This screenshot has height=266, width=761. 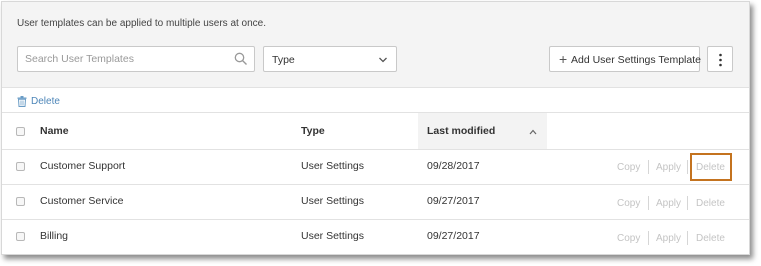 I want to click on table-header-row: Name Type Last modified, so click(x=375, y=130).